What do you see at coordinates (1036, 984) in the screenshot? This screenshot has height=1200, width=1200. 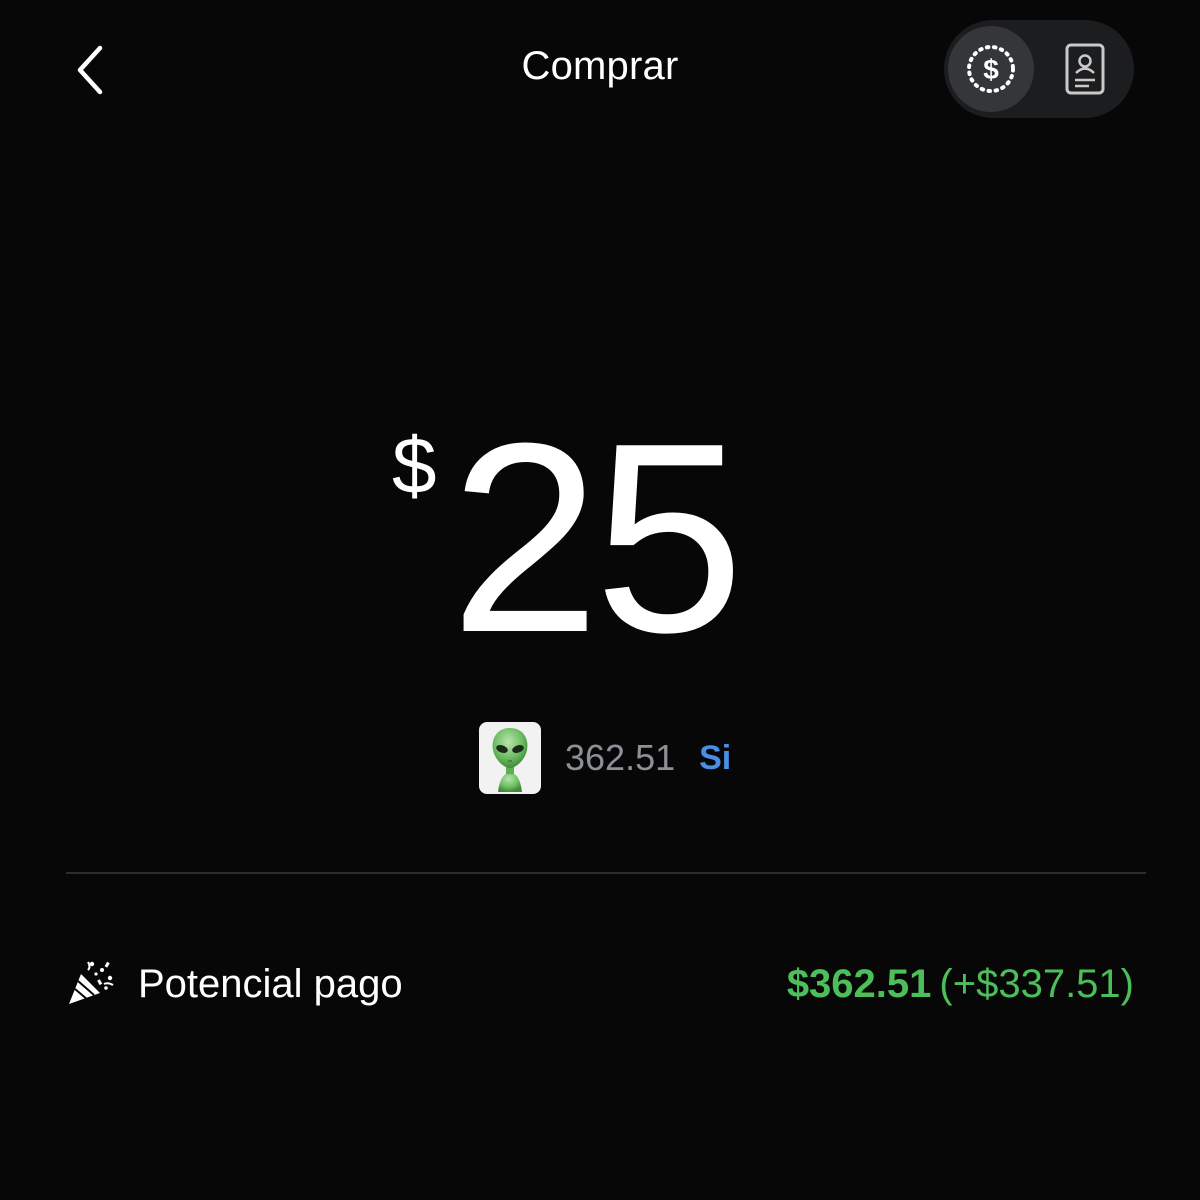 I see `payout-delta: (+$337.51)` at bounding box center [1036, 984].